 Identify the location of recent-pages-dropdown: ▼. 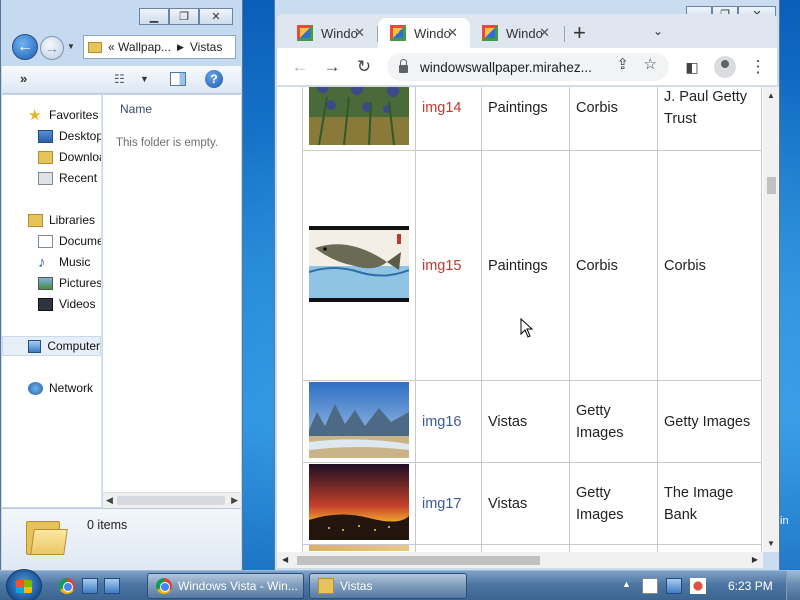
(71, 46).